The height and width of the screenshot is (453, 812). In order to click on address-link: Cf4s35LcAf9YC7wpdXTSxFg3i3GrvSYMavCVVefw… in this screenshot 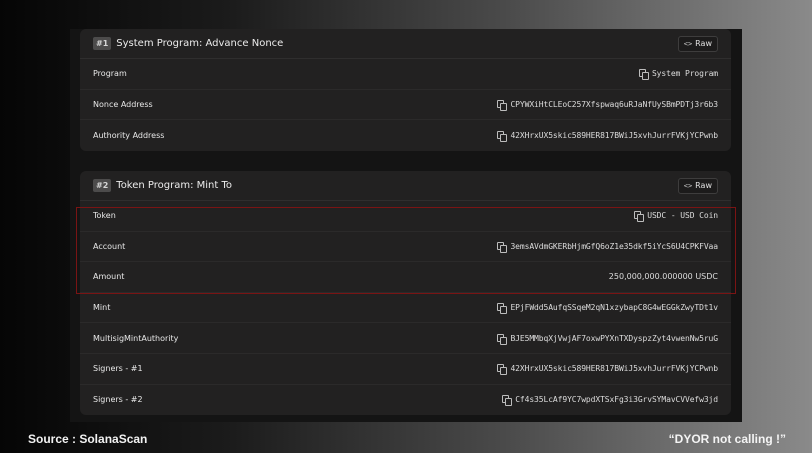, I will do `click(616, 399)`.